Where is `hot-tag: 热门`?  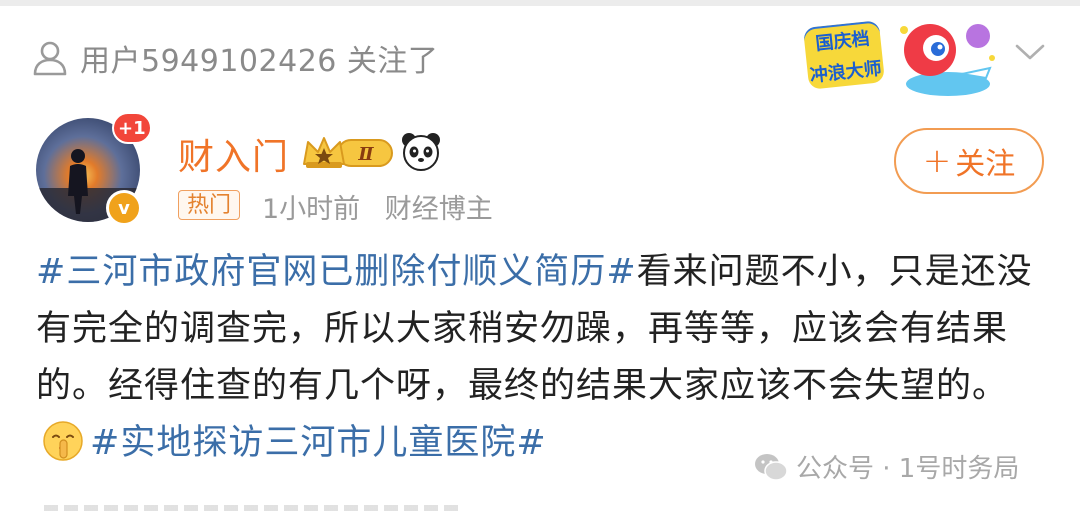 hot-tag: 热门 is located at coordinates (209, 205).